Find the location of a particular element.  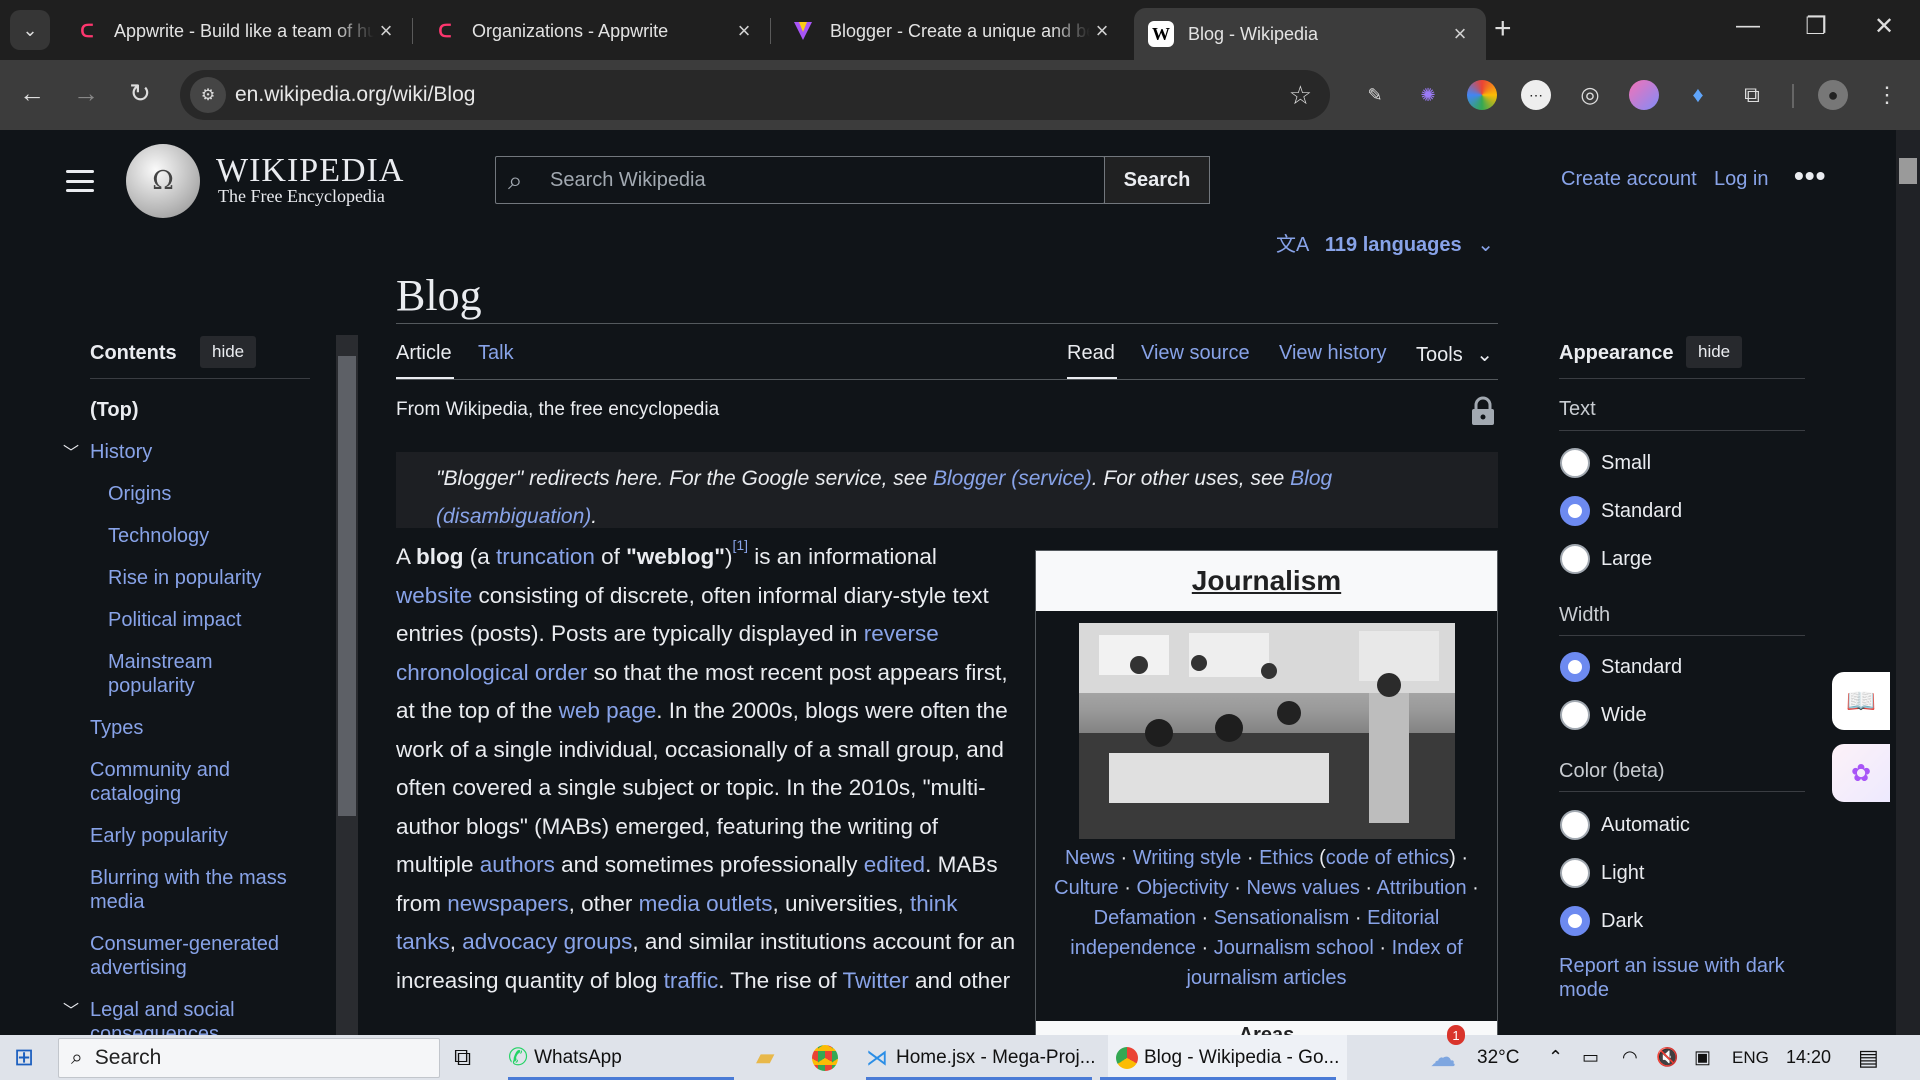

color-picker-extension-icon is located at coordinates (1482, 95).